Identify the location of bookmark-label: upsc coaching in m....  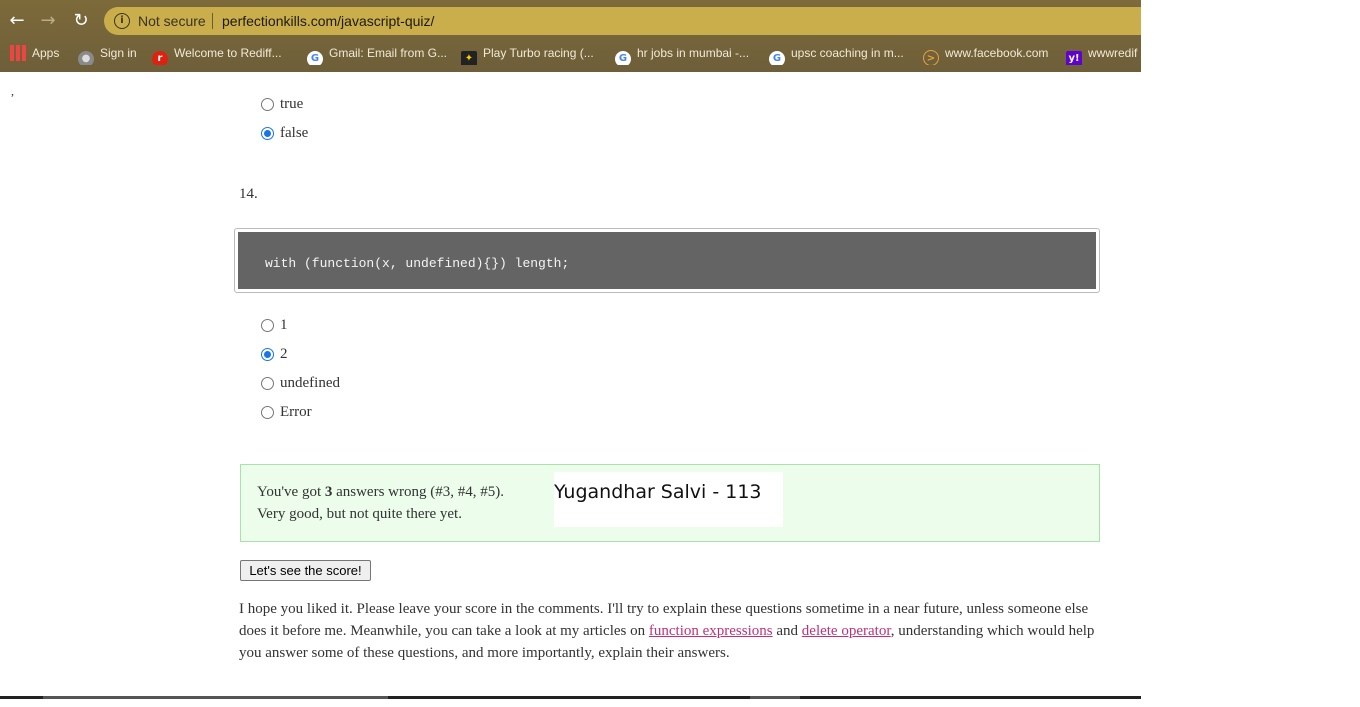
(847, 53).